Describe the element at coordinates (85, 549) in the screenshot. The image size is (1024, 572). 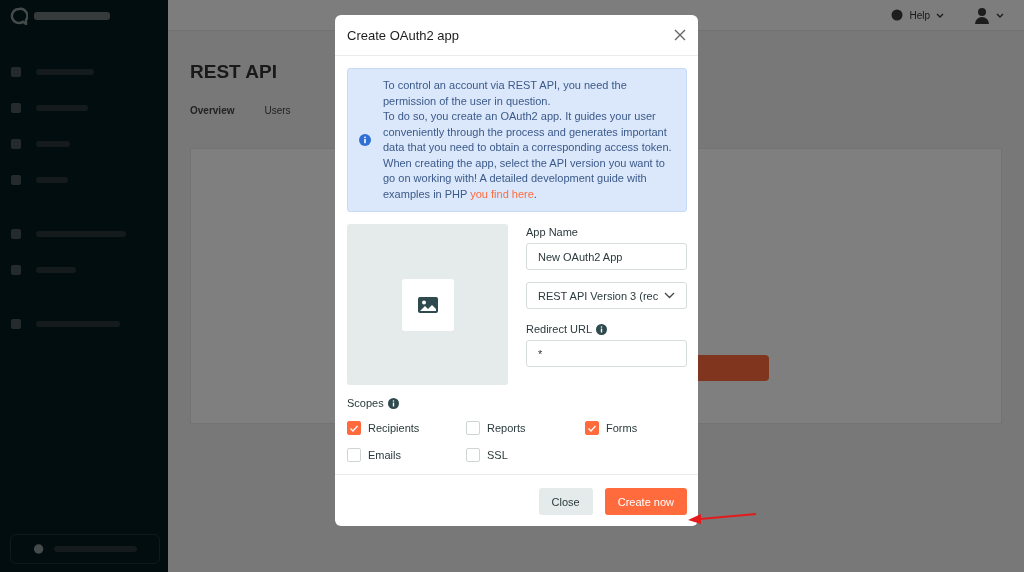
I see `support-button` at that location.